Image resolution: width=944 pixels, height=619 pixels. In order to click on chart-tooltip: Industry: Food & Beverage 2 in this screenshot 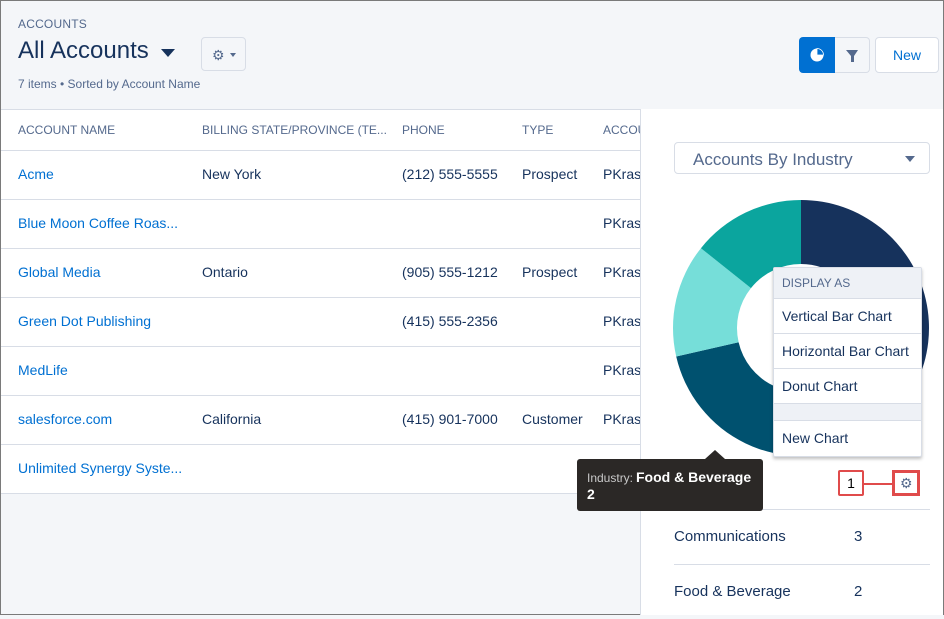, I will do `click(670, 480)`.